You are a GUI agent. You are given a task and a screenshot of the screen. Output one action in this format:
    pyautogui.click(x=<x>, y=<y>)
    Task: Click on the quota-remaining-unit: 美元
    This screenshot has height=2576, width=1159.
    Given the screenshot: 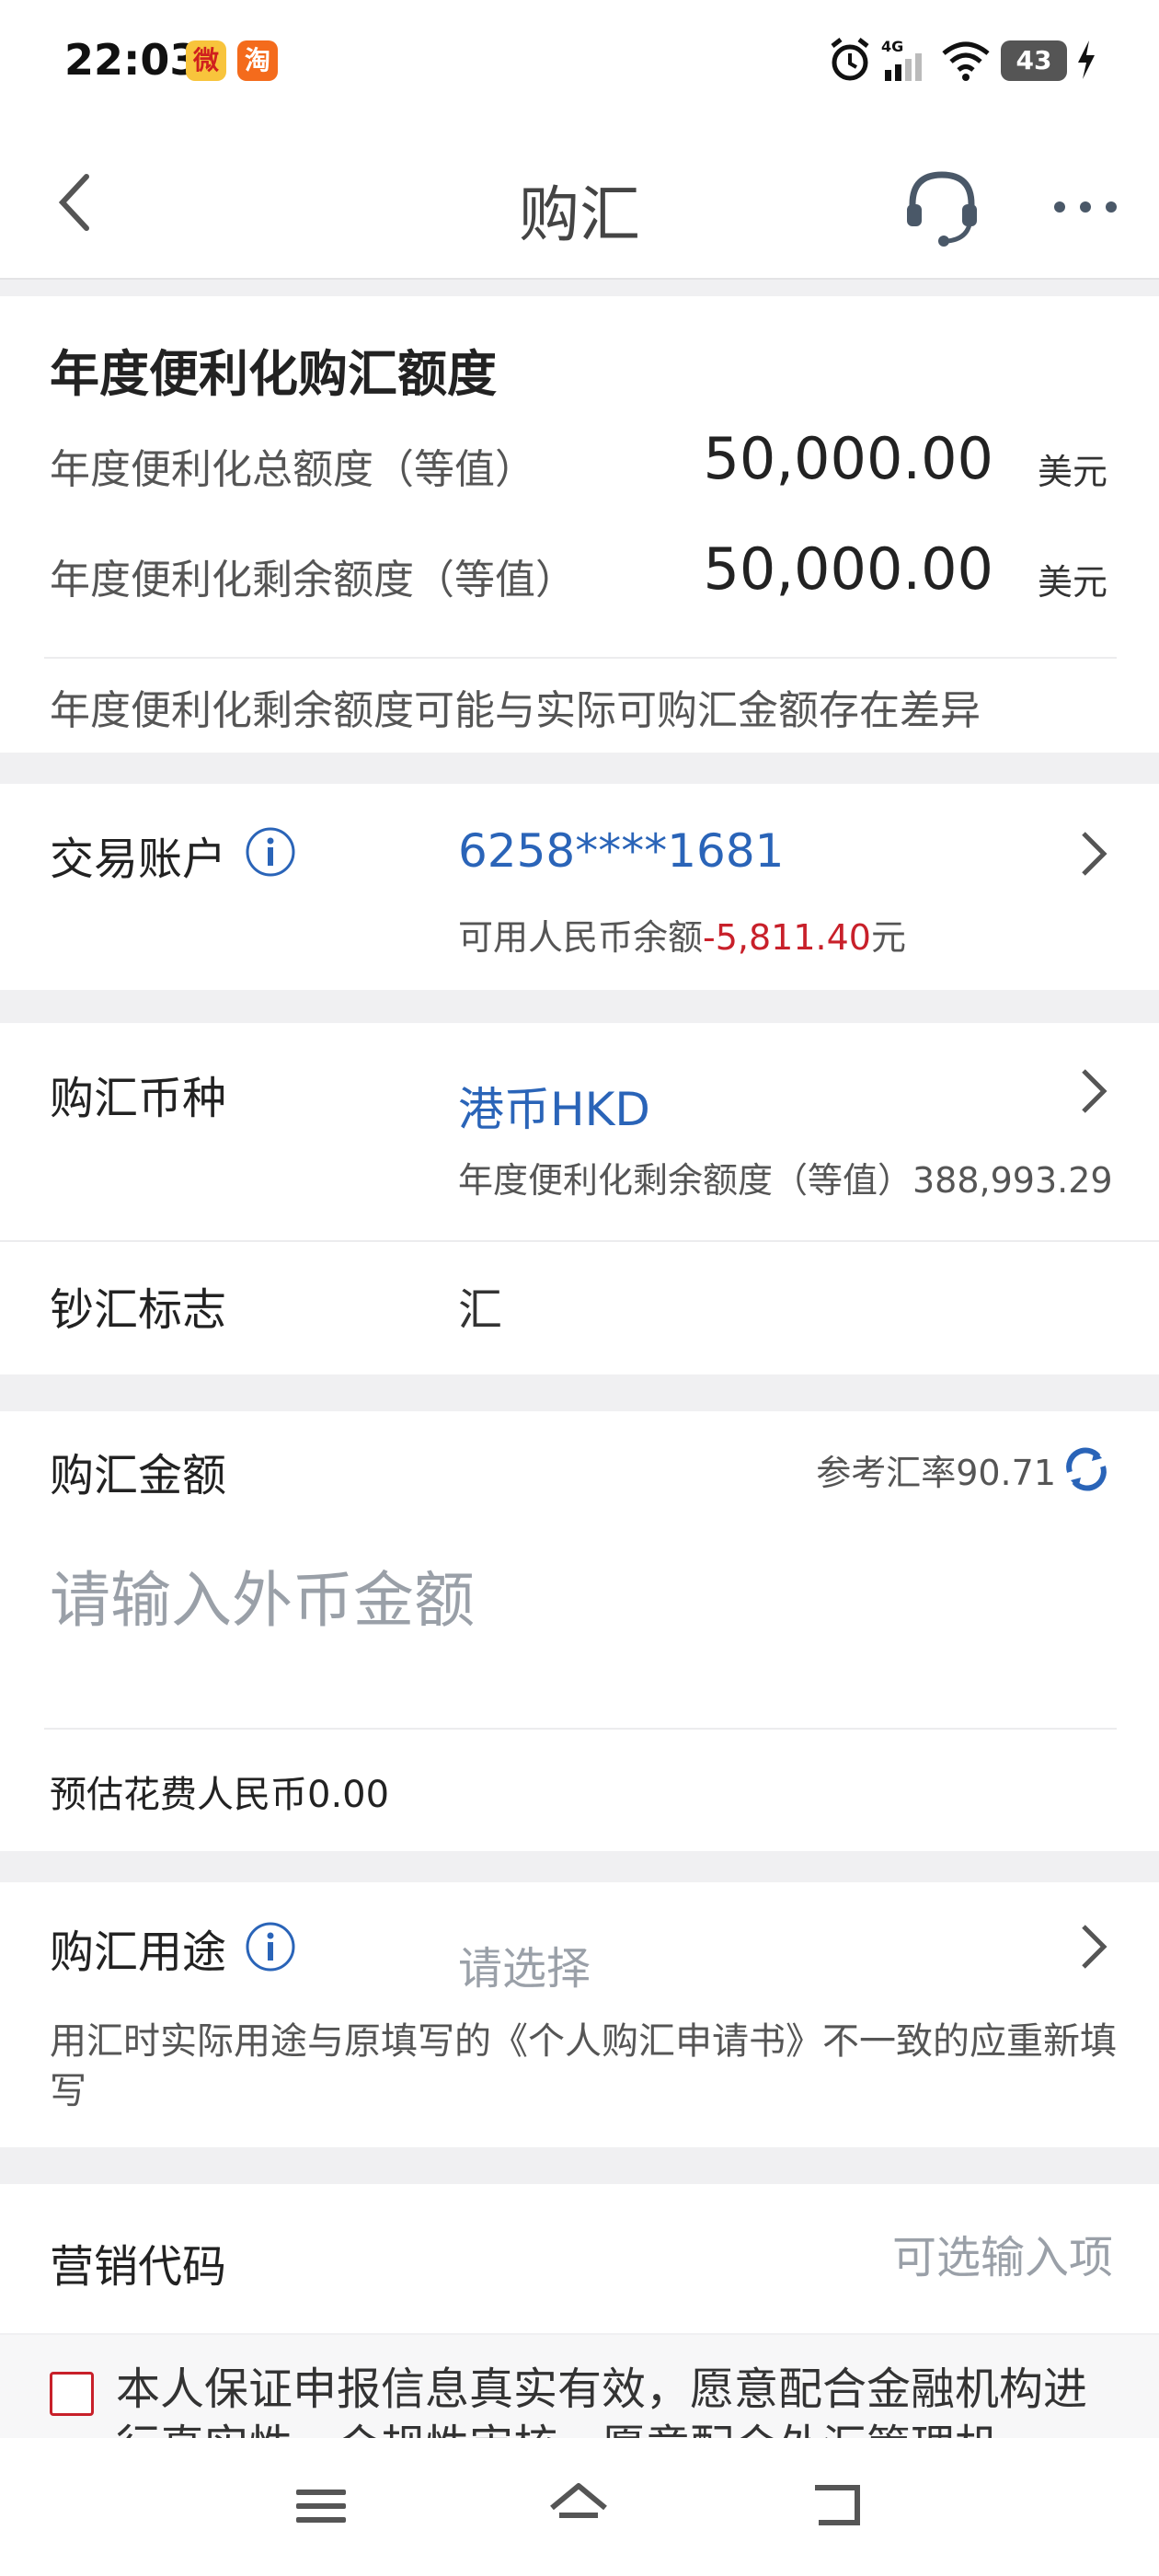 What is the action you would take?
    pyautogui.click(x=1073, y=582)
    